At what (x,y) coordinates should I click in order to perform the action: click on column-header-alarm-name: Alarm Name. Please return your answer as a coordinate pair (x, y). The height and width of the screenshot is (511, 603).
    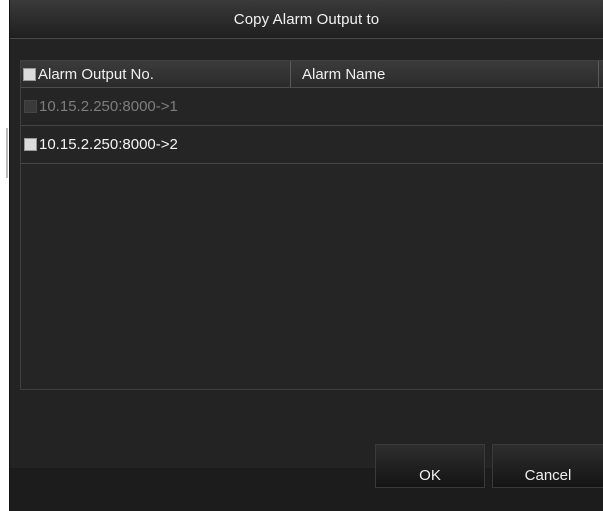
    Looking at the image, I should click on (450, 74).